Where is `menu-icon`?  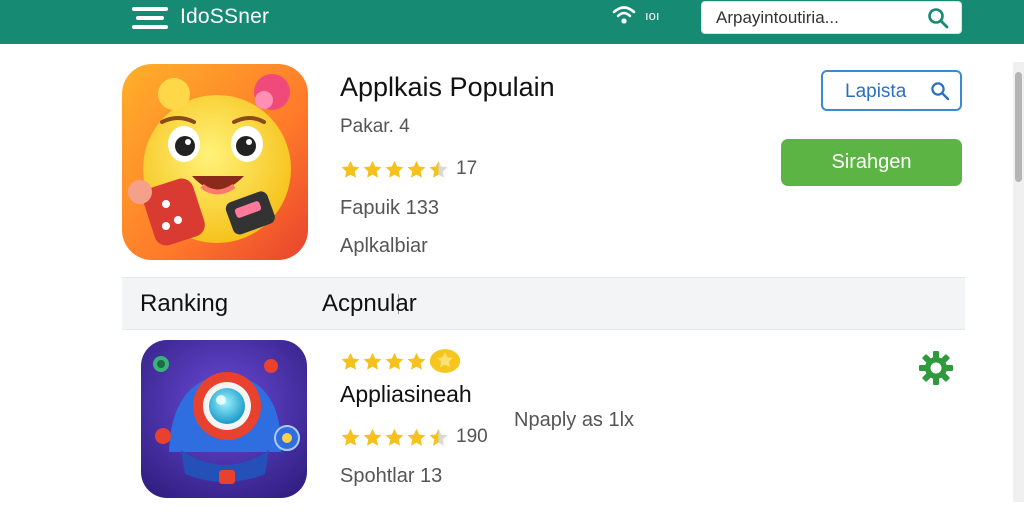 menu-icon is located at coordinates (150, 18).